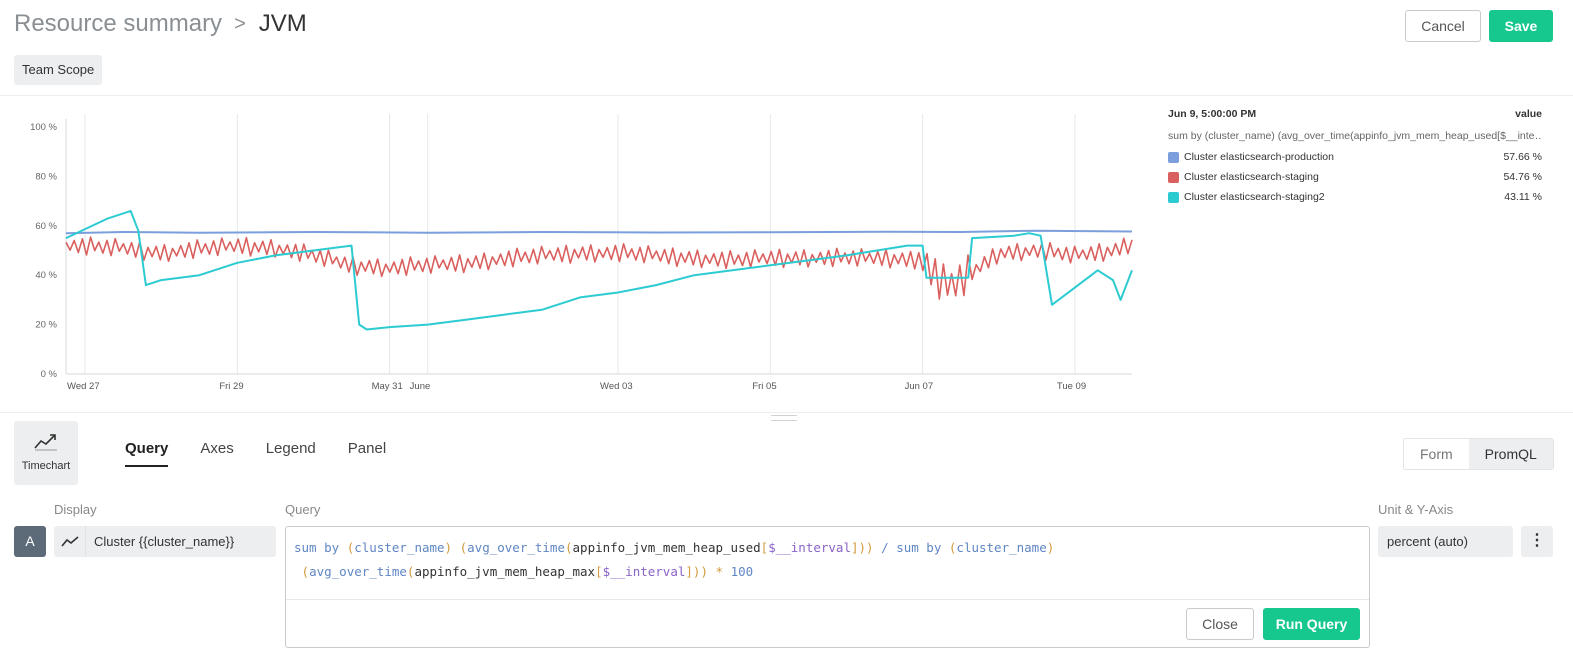  Describe the element at coordinates (1416, 509) in the screenshot. I see `unit-label: Unit & Y-Axis` at that location.